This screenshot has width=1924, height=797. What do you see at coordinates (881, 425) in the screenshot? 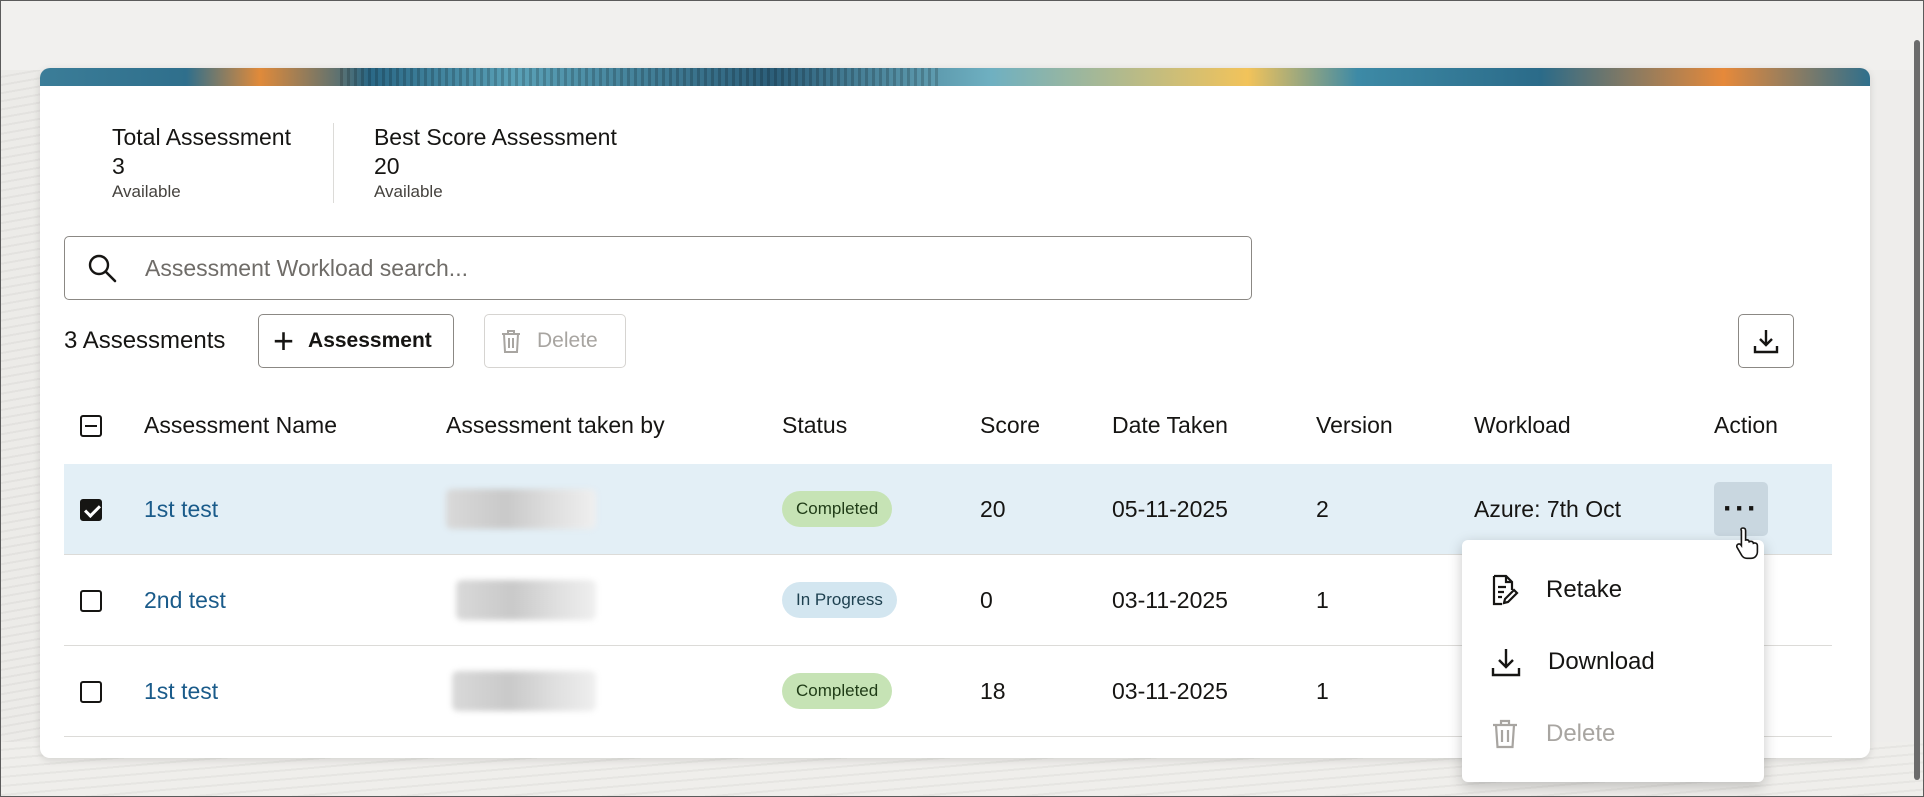
I see `col-status: Status` at bounding box center [881, 425].